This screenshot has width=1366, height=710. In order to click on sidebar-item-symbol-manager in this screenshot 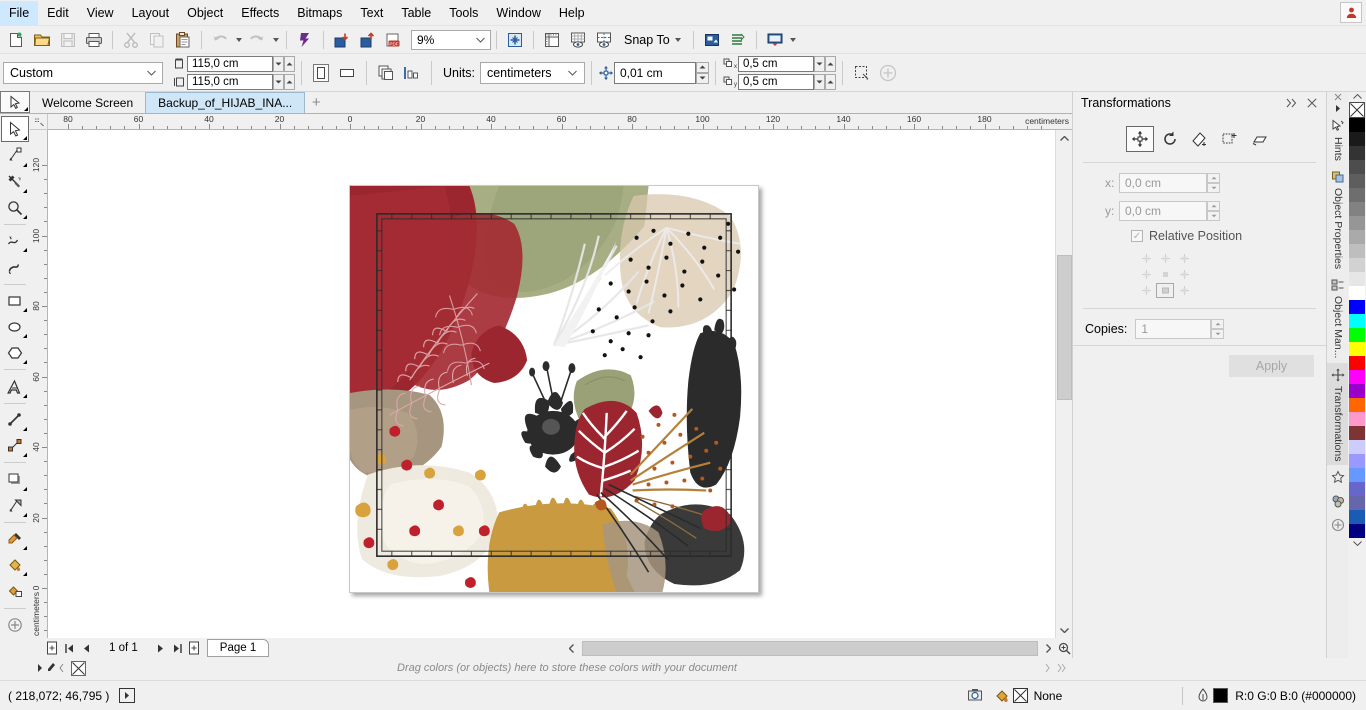, I will do `click(1338, 477)`.